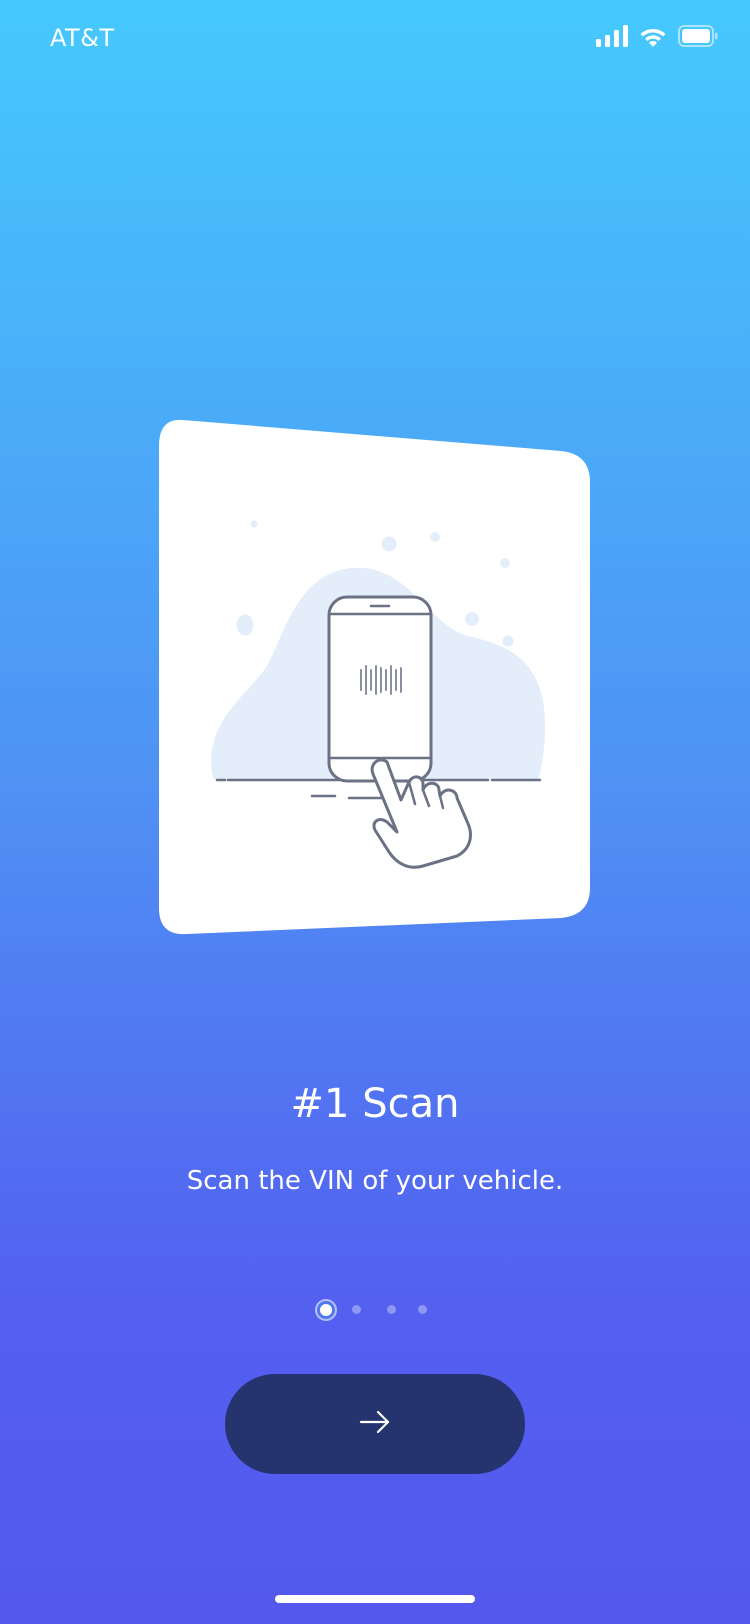 The width and height of the screenshot is (750, 1624). I want to click on battery-icon, so click(698, 36).